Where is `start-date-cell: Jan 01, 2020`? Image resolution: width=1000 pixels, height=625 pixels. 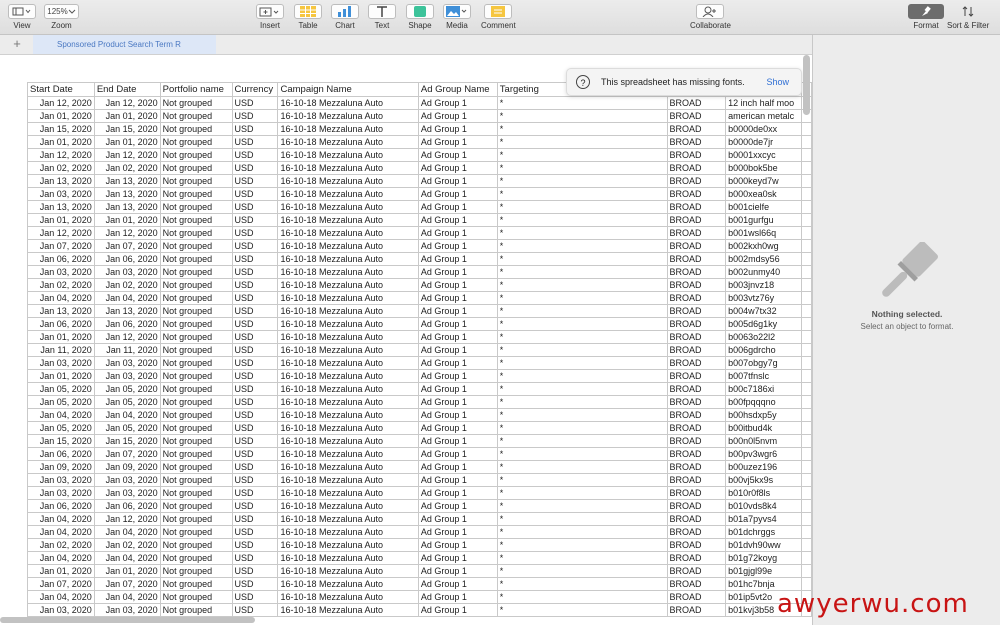
start-date-cell: Jan 01, 2020 is located at coordinates (61, 571).